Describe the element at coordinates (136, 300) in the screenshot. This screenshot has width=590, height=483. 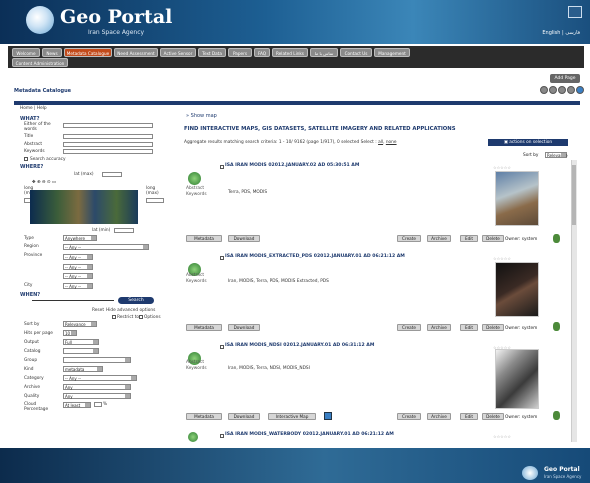
I see `search-button: Search` at that location.